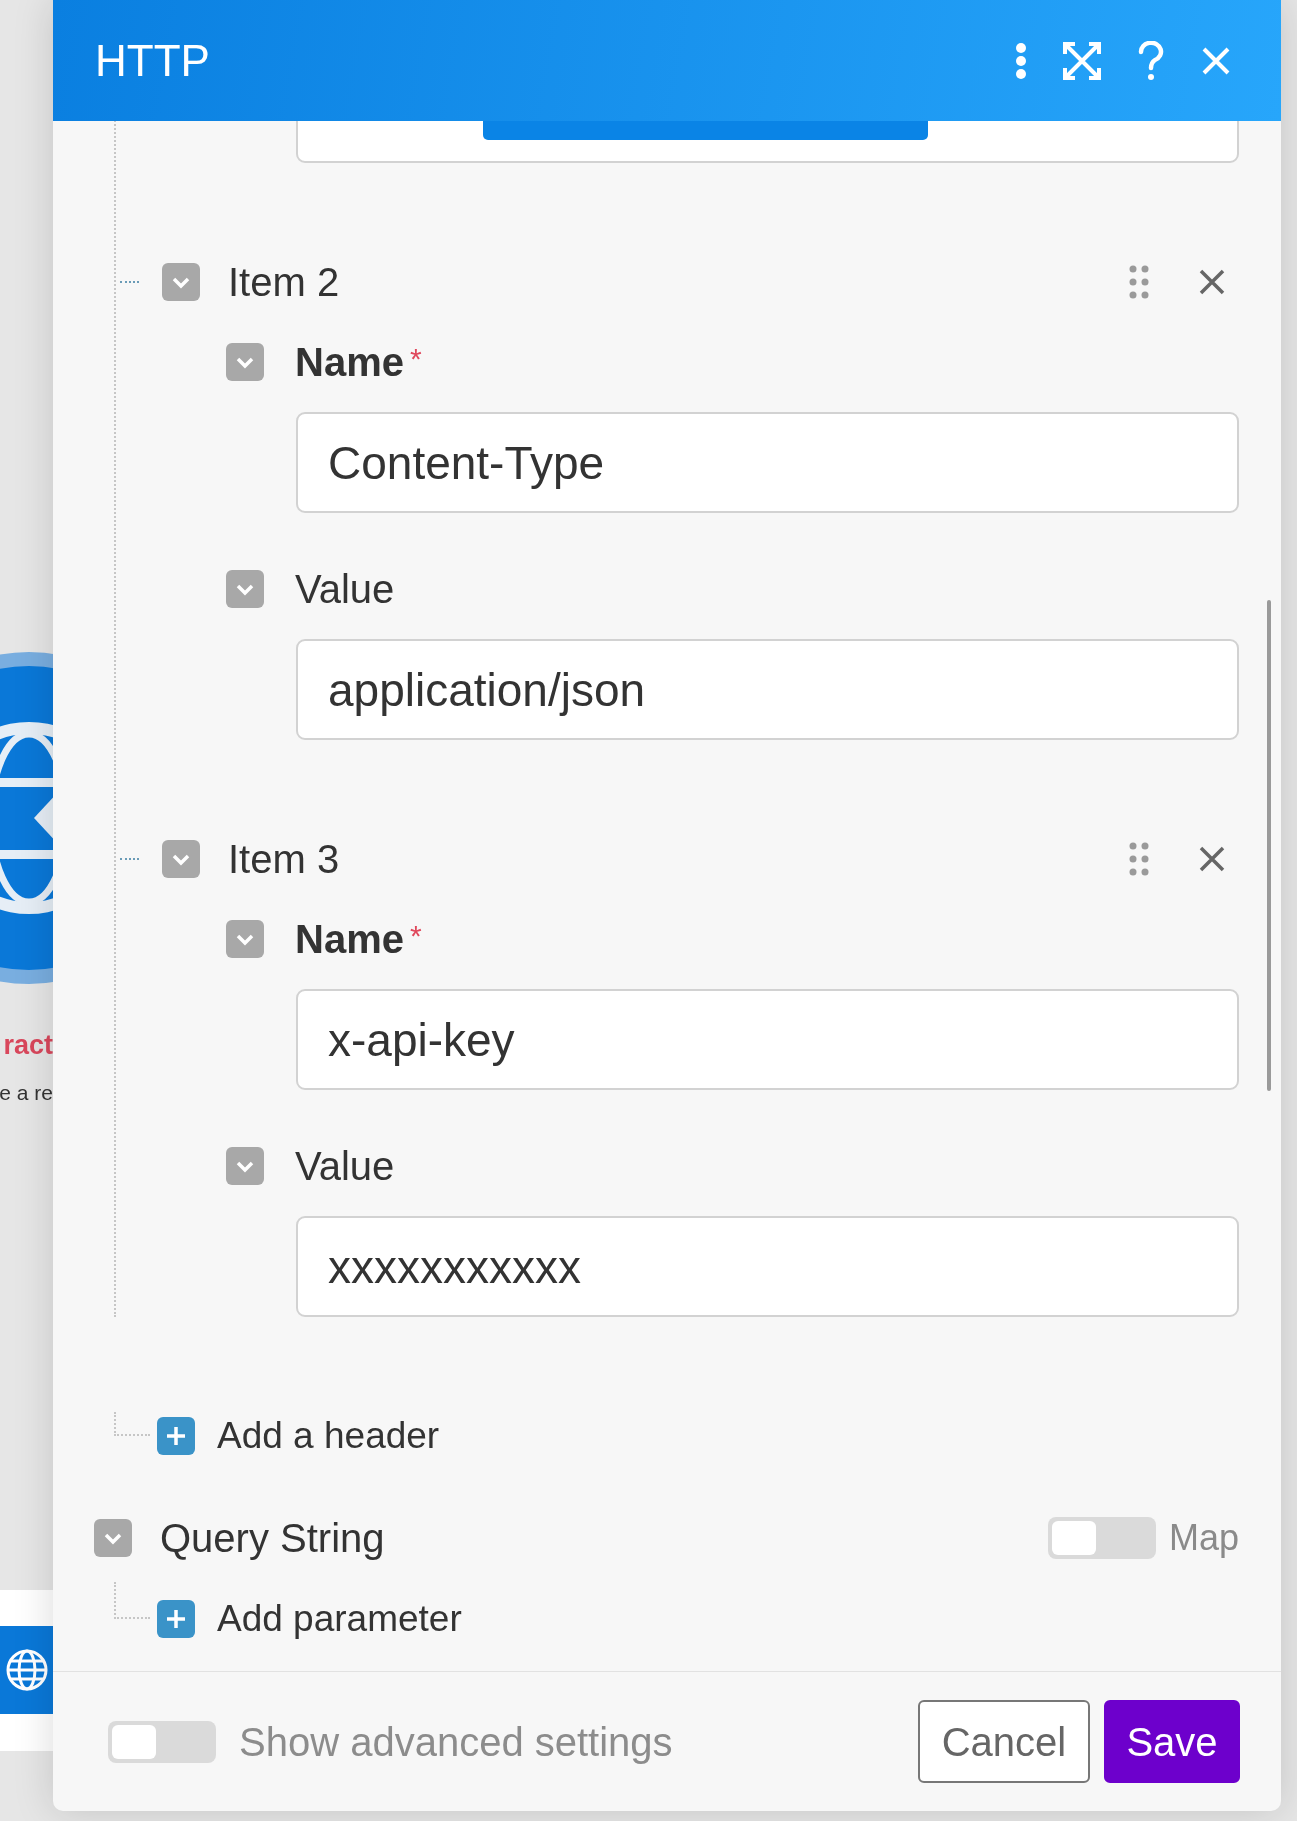  What do you see at coordinates (284, 282) in the screenshot?
I see `item-title: Item 2` at bounding box center [284, 282].